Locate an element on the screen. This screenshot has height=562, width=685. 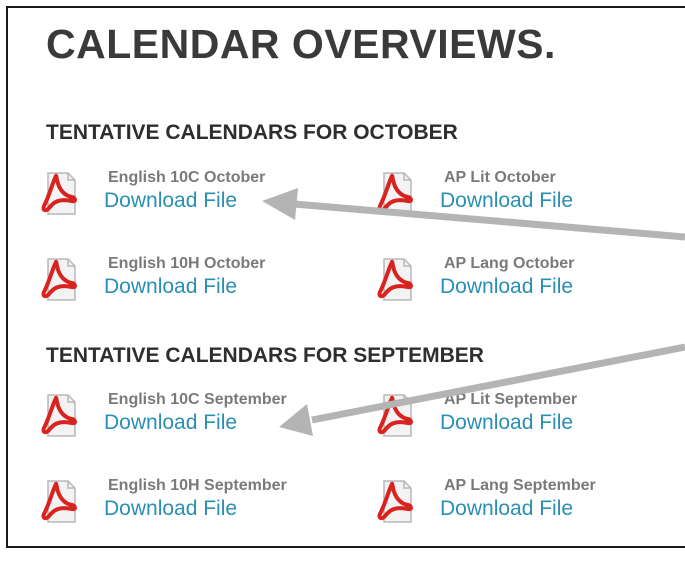
file-item-english-10h-september: English 10H September Download File is located at coordinates (188, 504).